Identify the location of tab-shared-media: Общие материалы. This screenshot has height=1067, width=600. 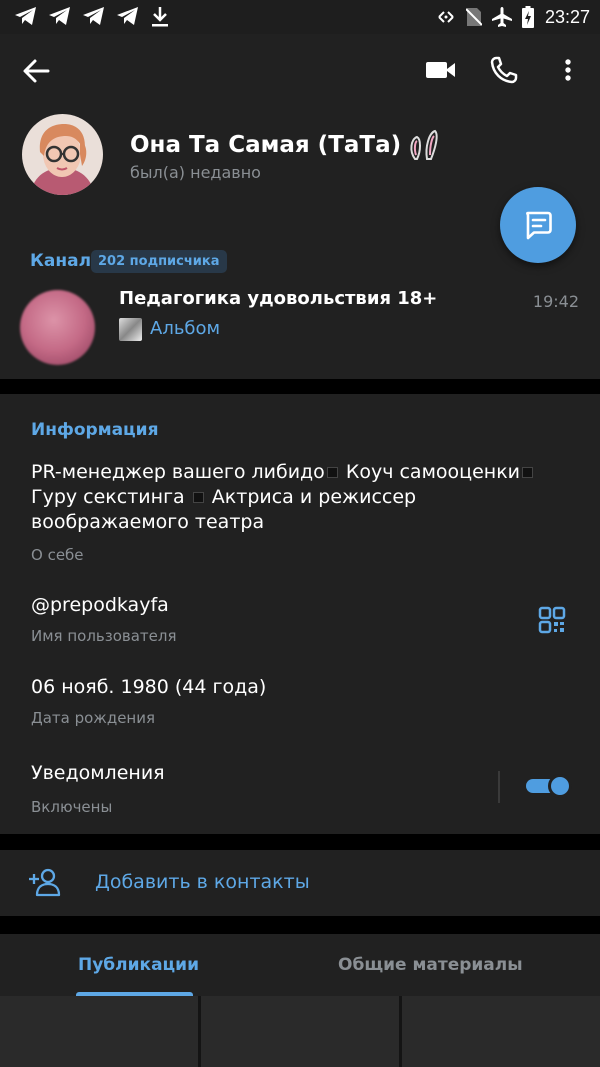
(430, 965).